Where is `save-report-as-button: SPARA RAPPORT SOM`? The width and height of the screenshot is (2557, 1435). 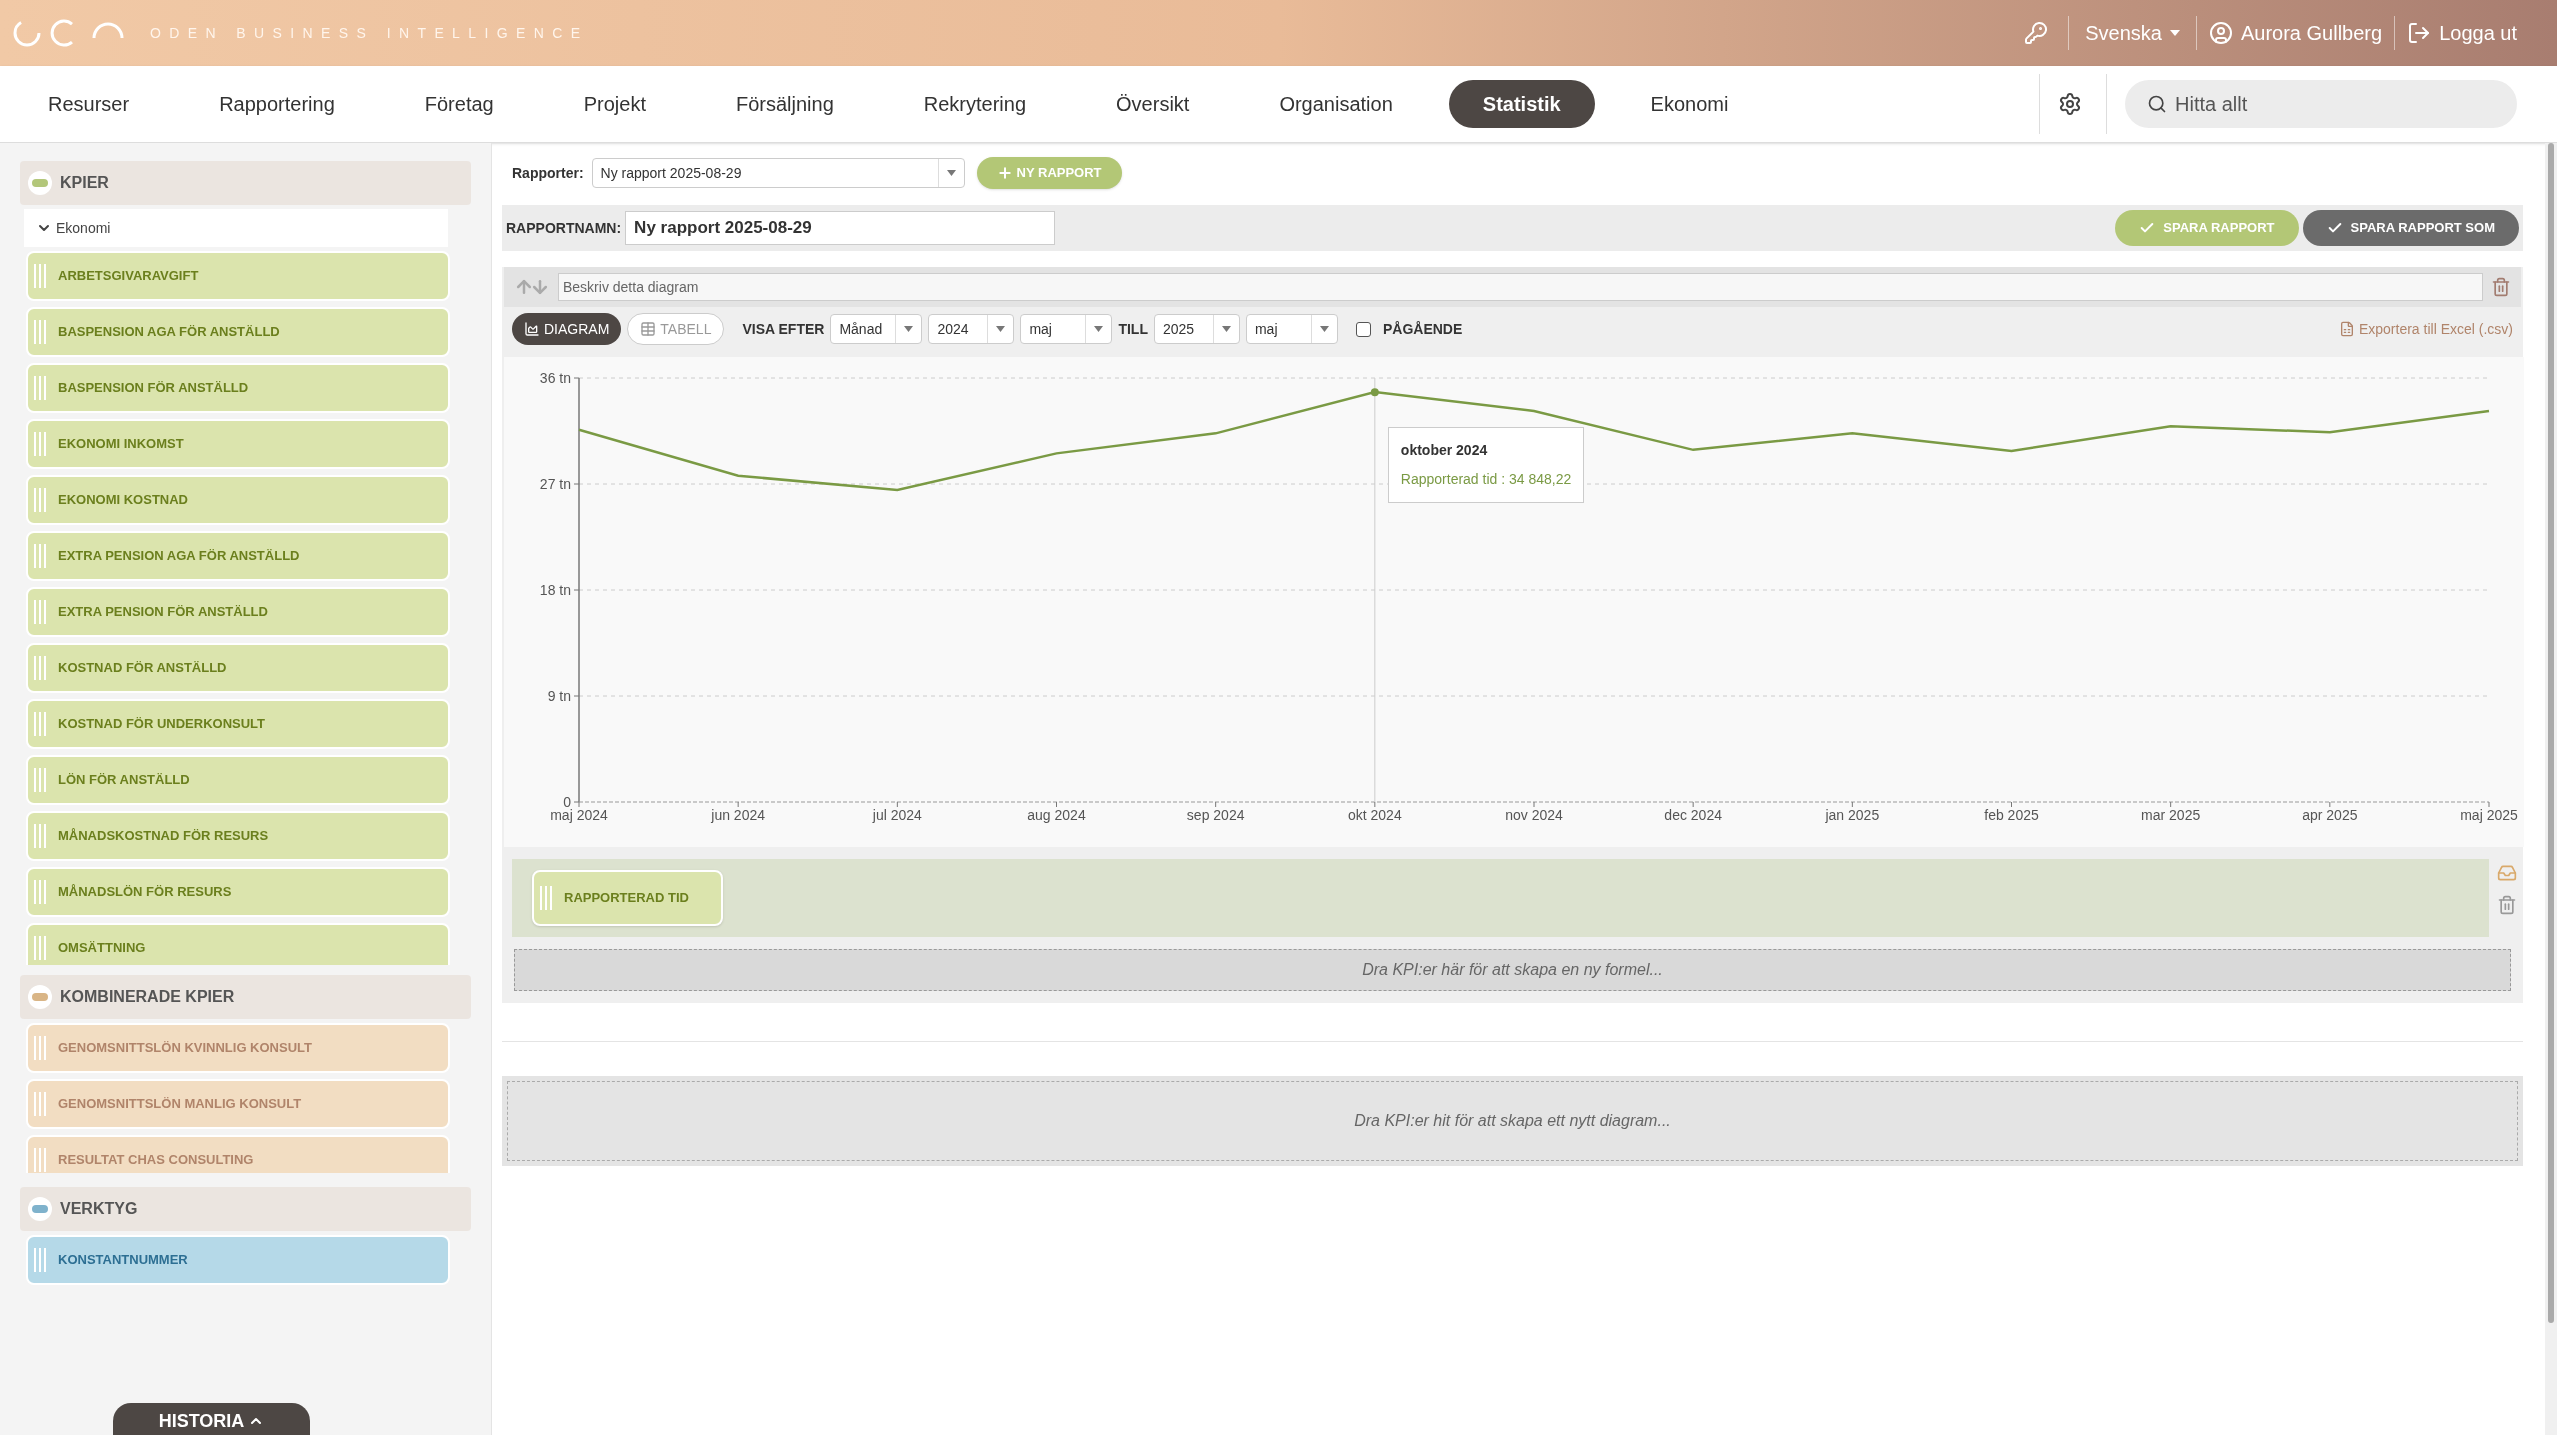
save-report-as-button: SPARA RAPPORT SOM is located at coordinates (2410, 228).